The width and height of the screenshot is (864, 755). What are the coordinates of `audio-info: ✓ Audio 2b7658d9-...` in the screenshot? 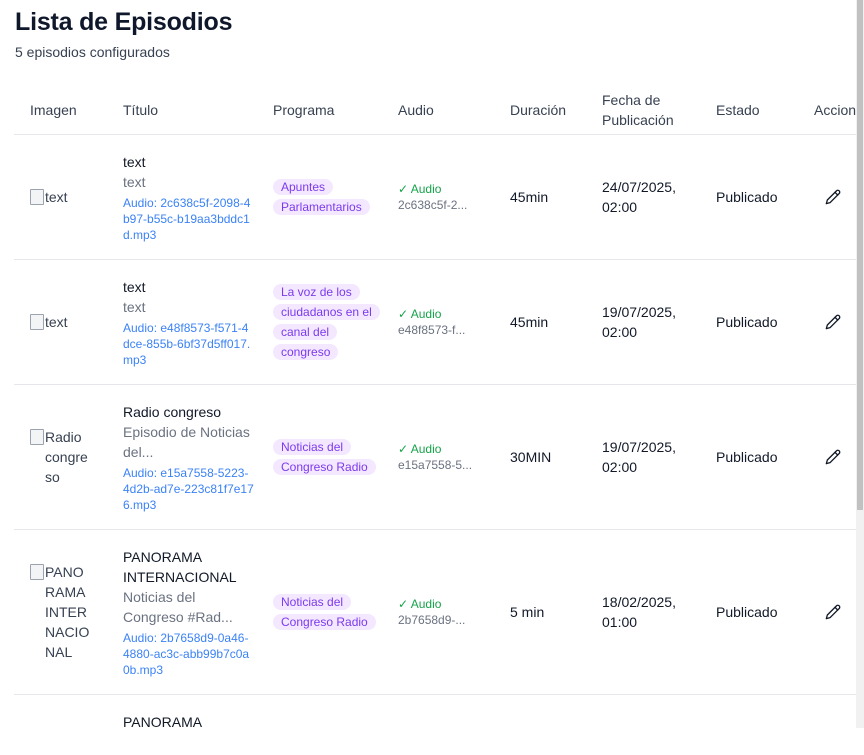 It's located at (431, 612).